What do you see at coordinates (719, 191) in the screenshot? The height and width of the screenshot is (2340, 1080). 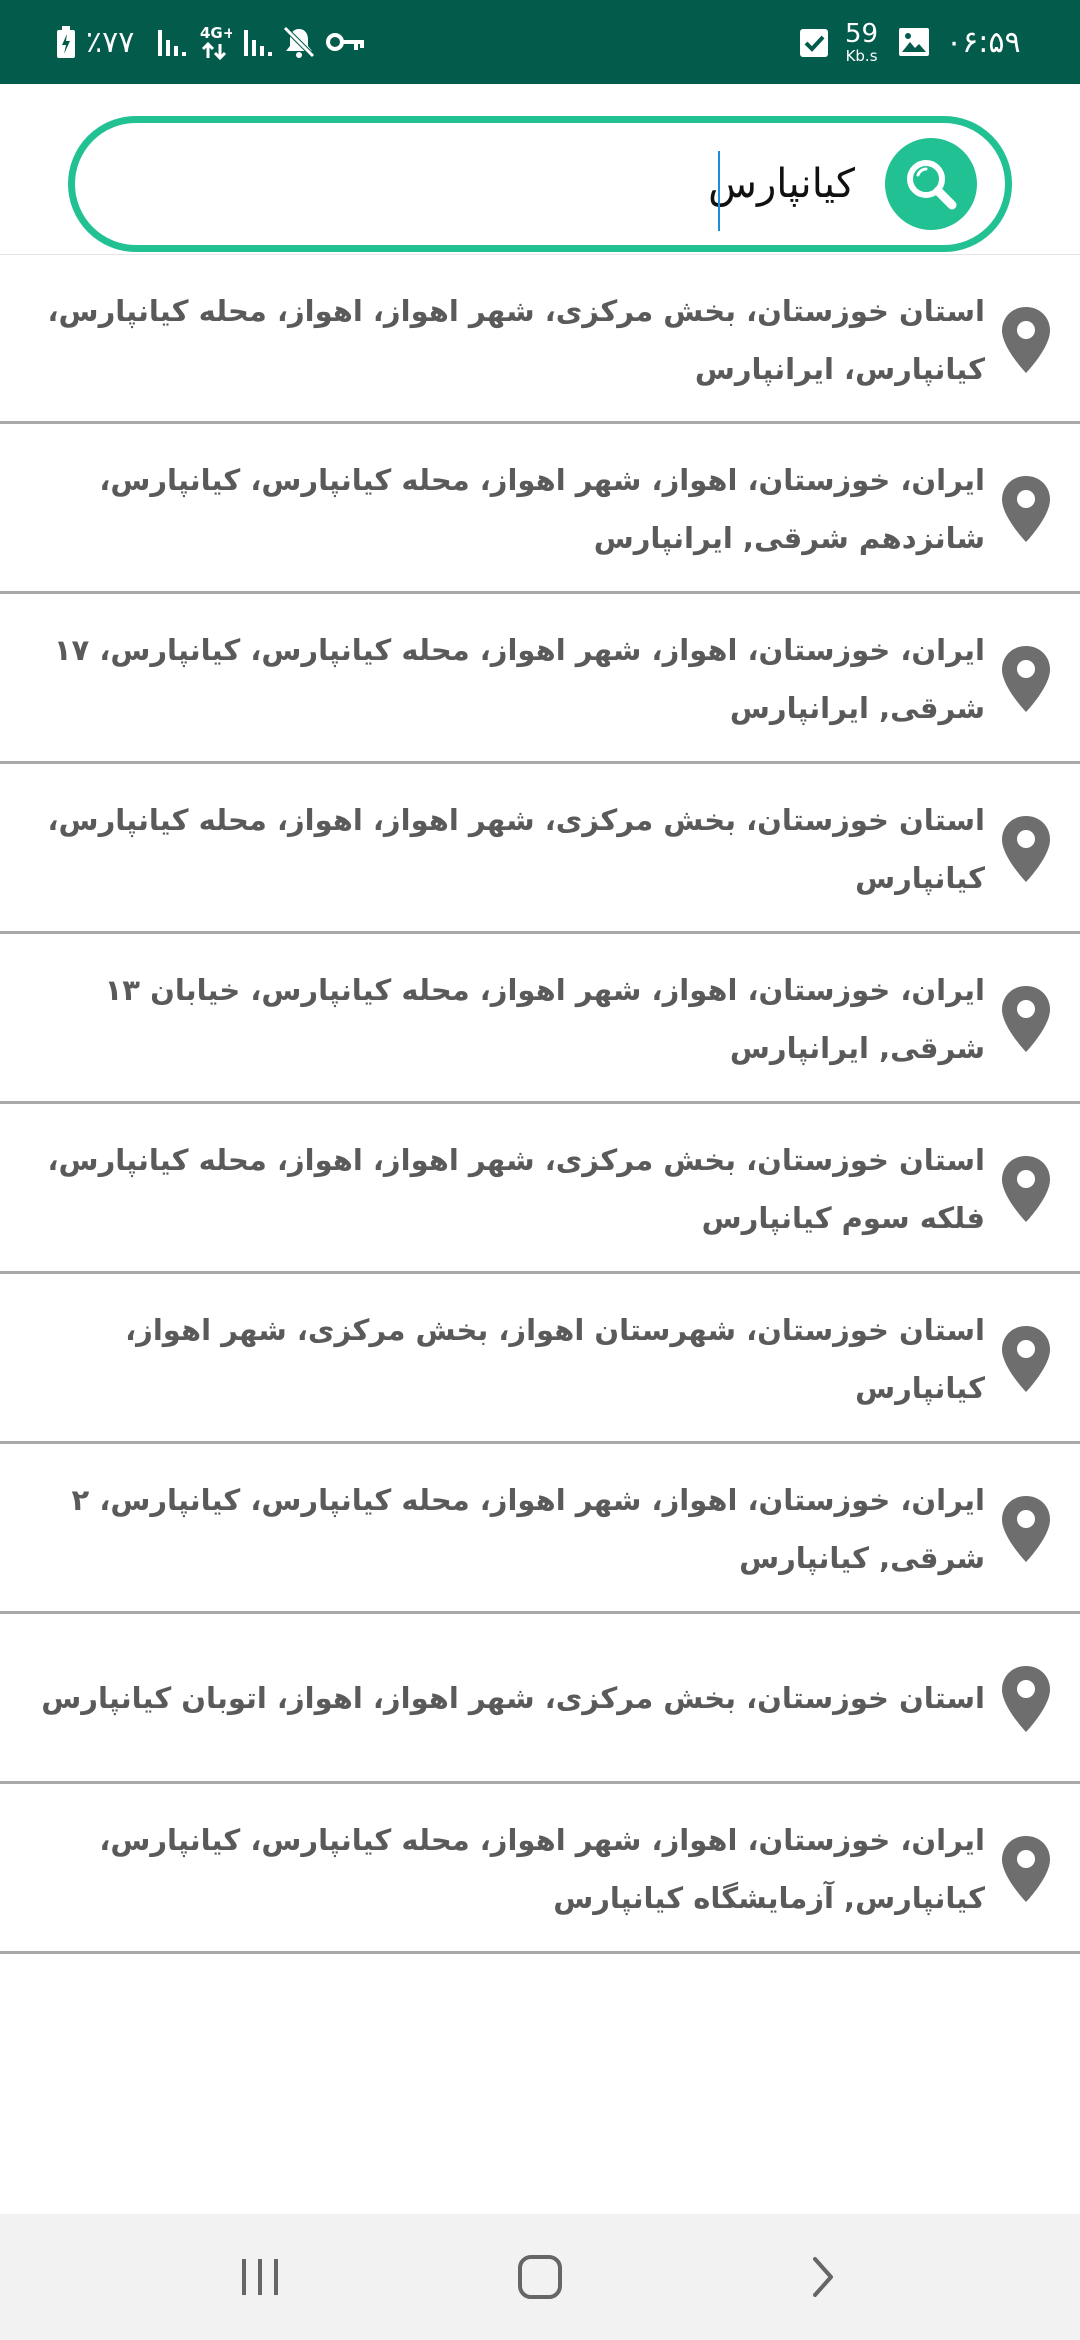 I see `text-caret` at bounding box center [719, 191].